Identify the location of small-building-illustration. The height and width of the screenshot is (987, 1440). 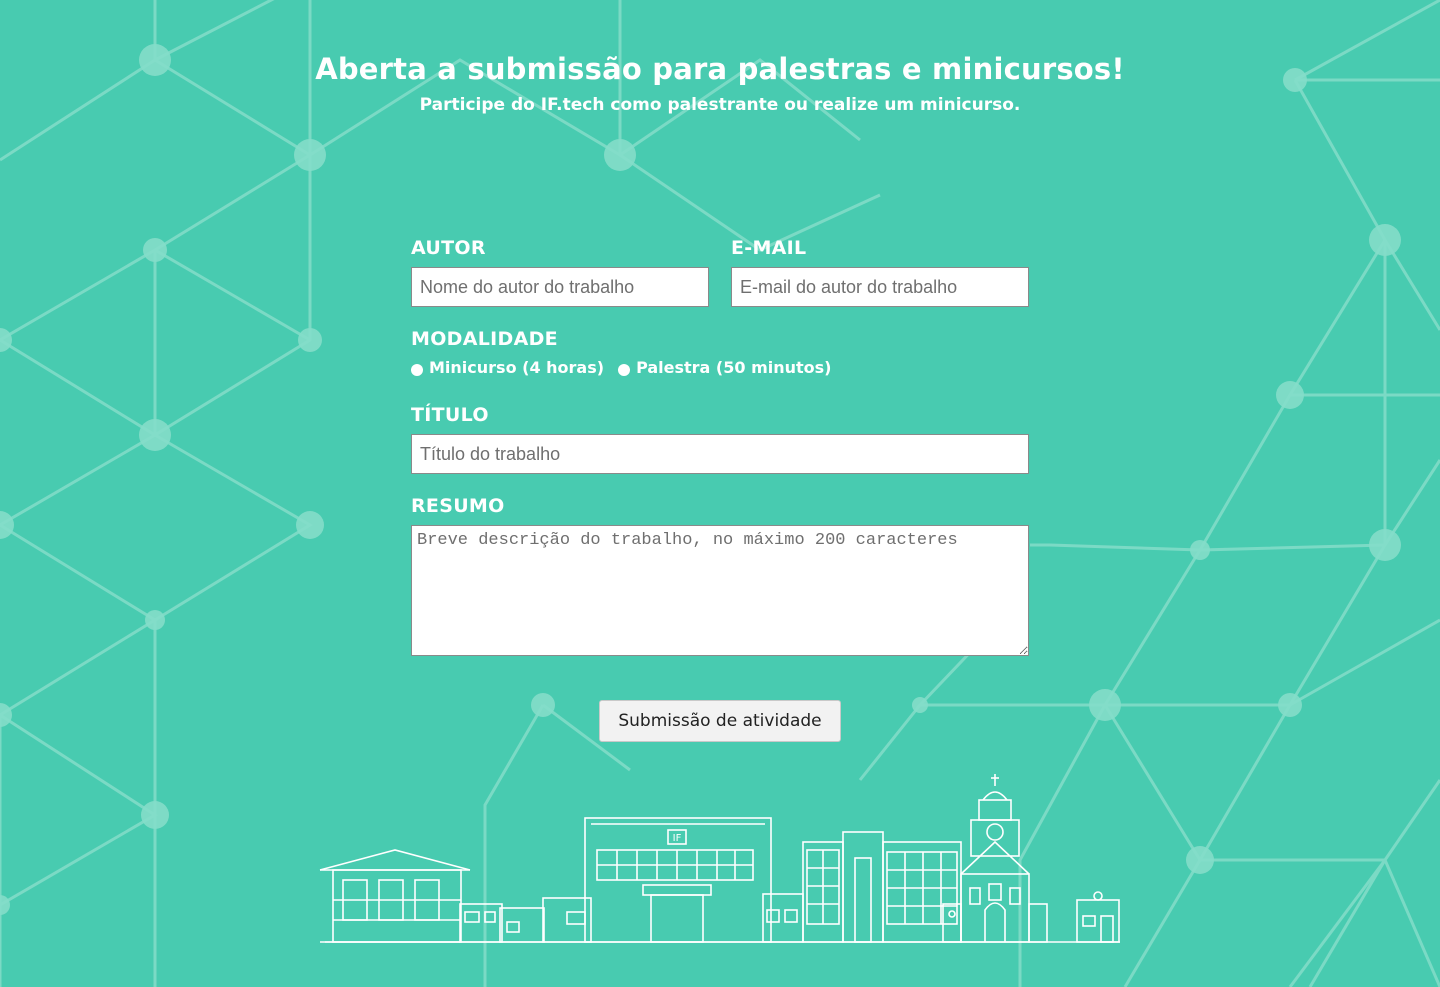
(525, 920).